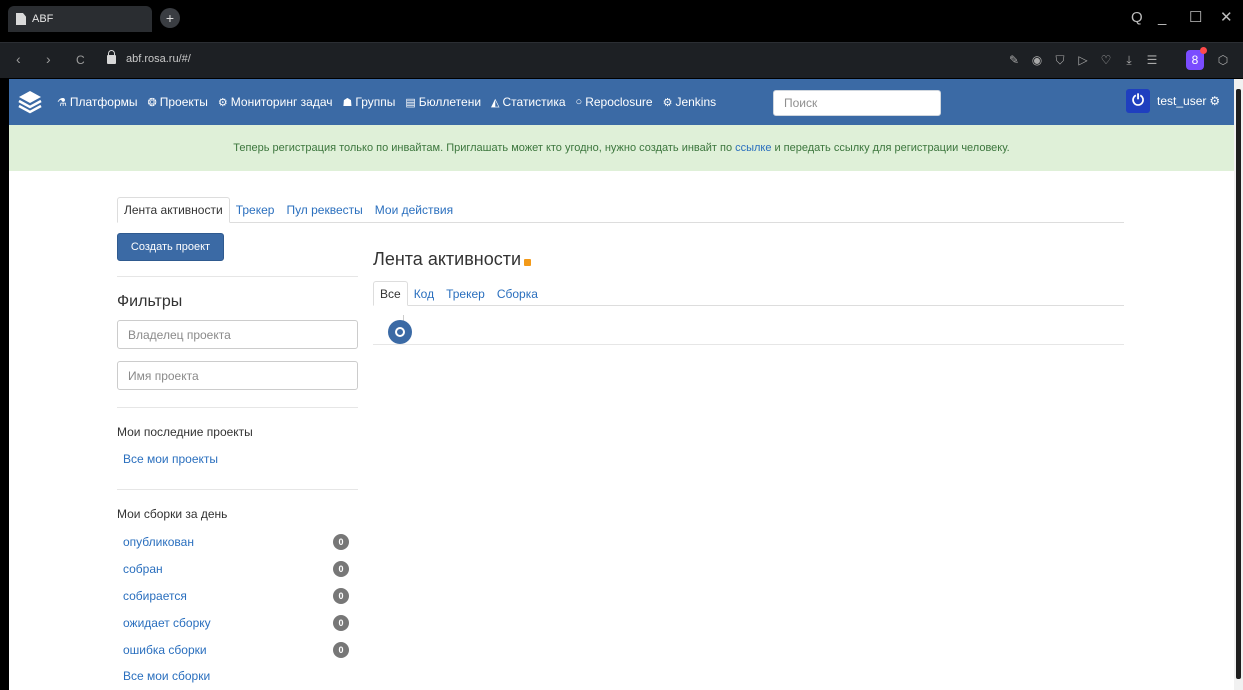 The height and width of the screenshot is (690, 1243). What do you see at coordinates (43, 19) in the screenshot?
I see `browser-tab-title: ABF` at bounding box center [43, 19].